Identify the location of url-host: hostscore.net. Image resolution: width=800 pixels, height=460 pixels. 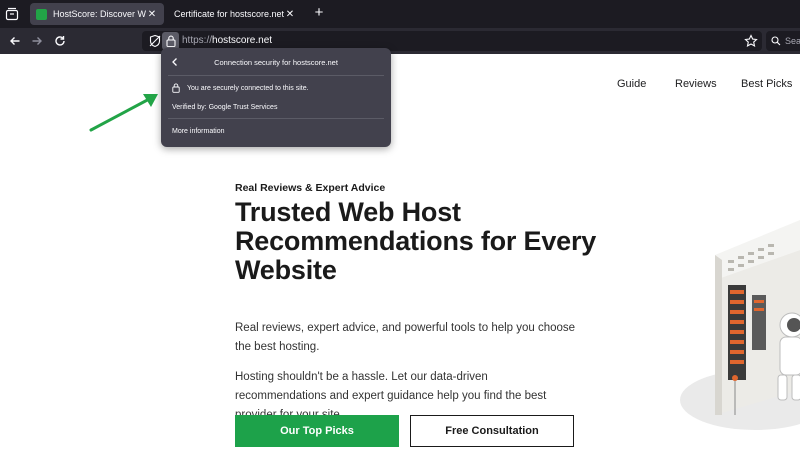
(242, 40).